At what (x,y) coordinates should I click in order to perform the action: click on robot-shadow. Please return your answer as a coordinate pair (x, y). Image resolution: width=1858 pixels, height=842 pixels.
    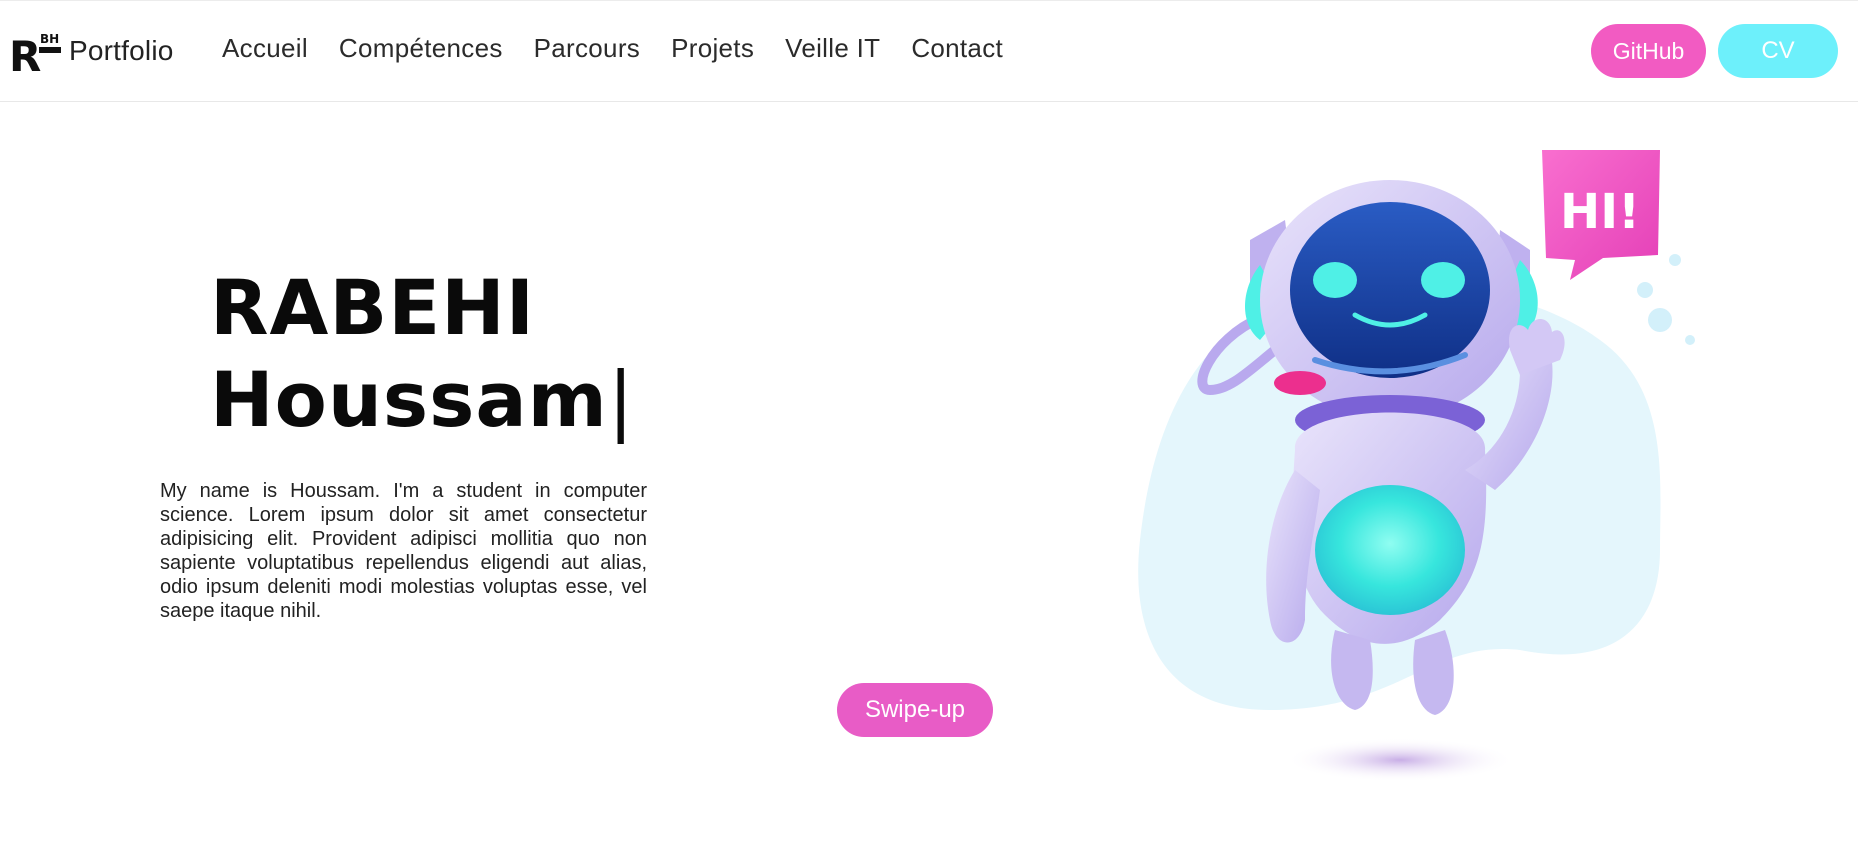
    Looking at the image, I should click on (1400, 760).